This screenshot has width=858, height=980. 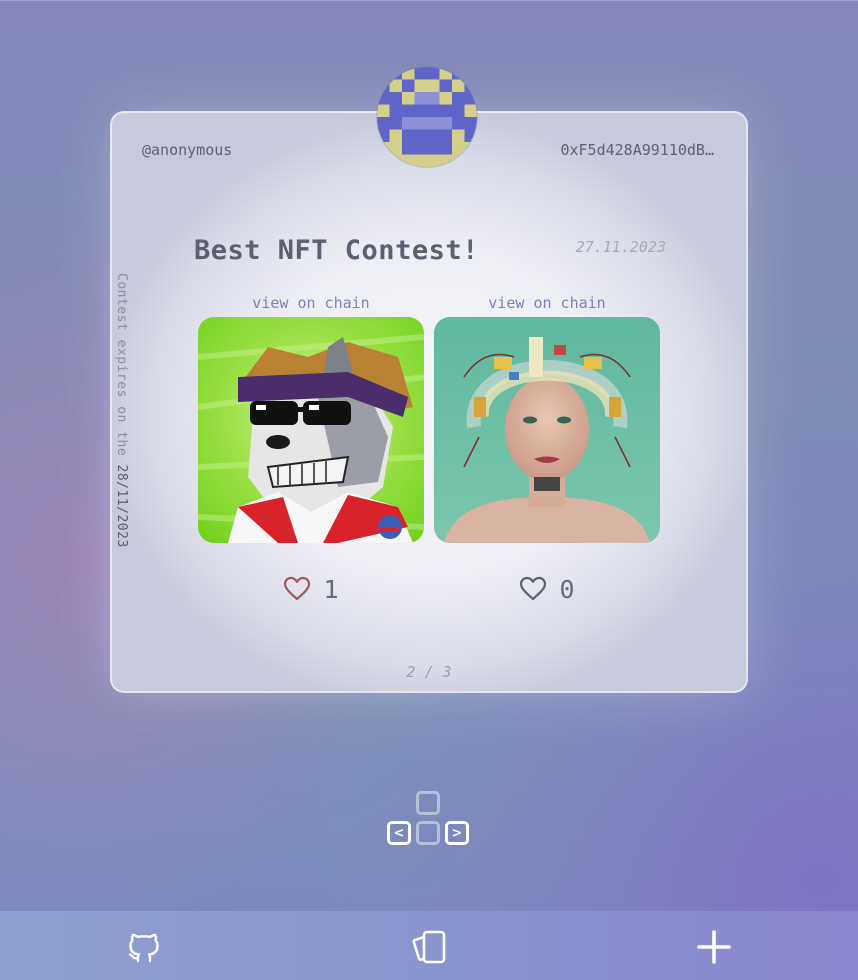 What do you see at coordinates (714, 947) in the screenshot?
I see `plus-icon` at bounding box center [714, 947].